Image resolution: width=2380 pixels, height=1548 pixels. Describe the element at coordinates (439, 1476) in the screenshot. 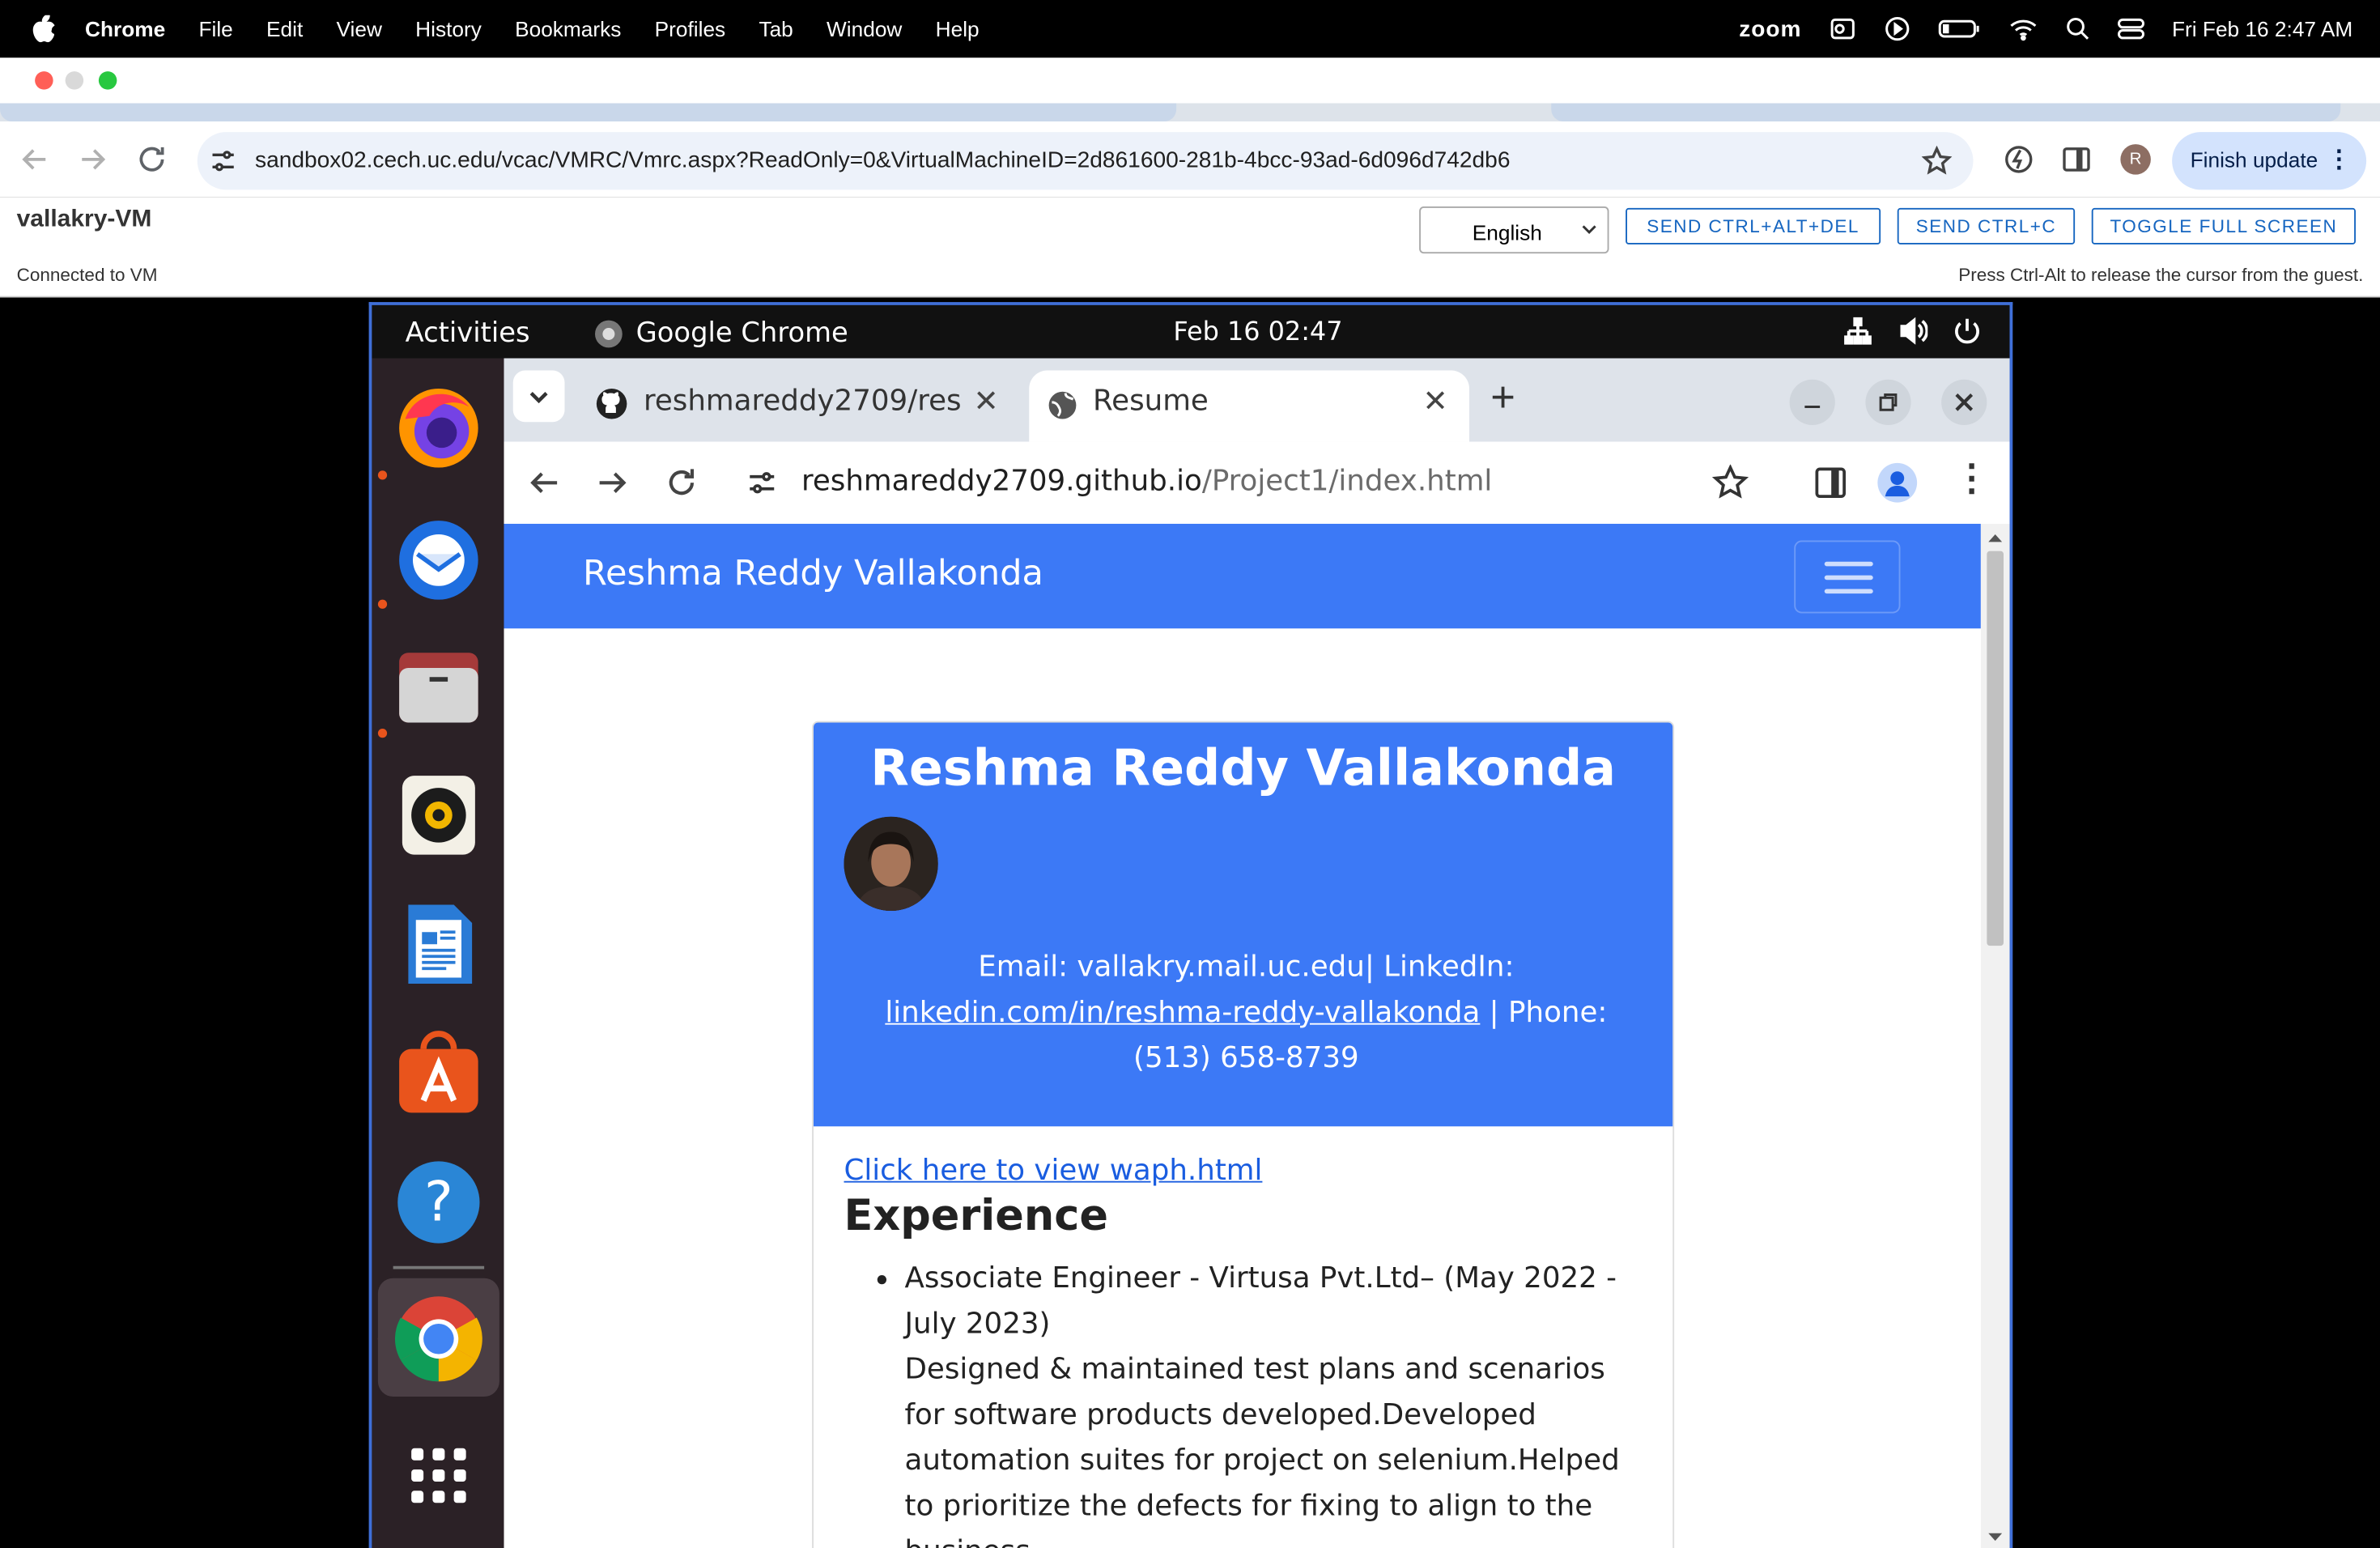

I see `show-apps-icon` at that location.